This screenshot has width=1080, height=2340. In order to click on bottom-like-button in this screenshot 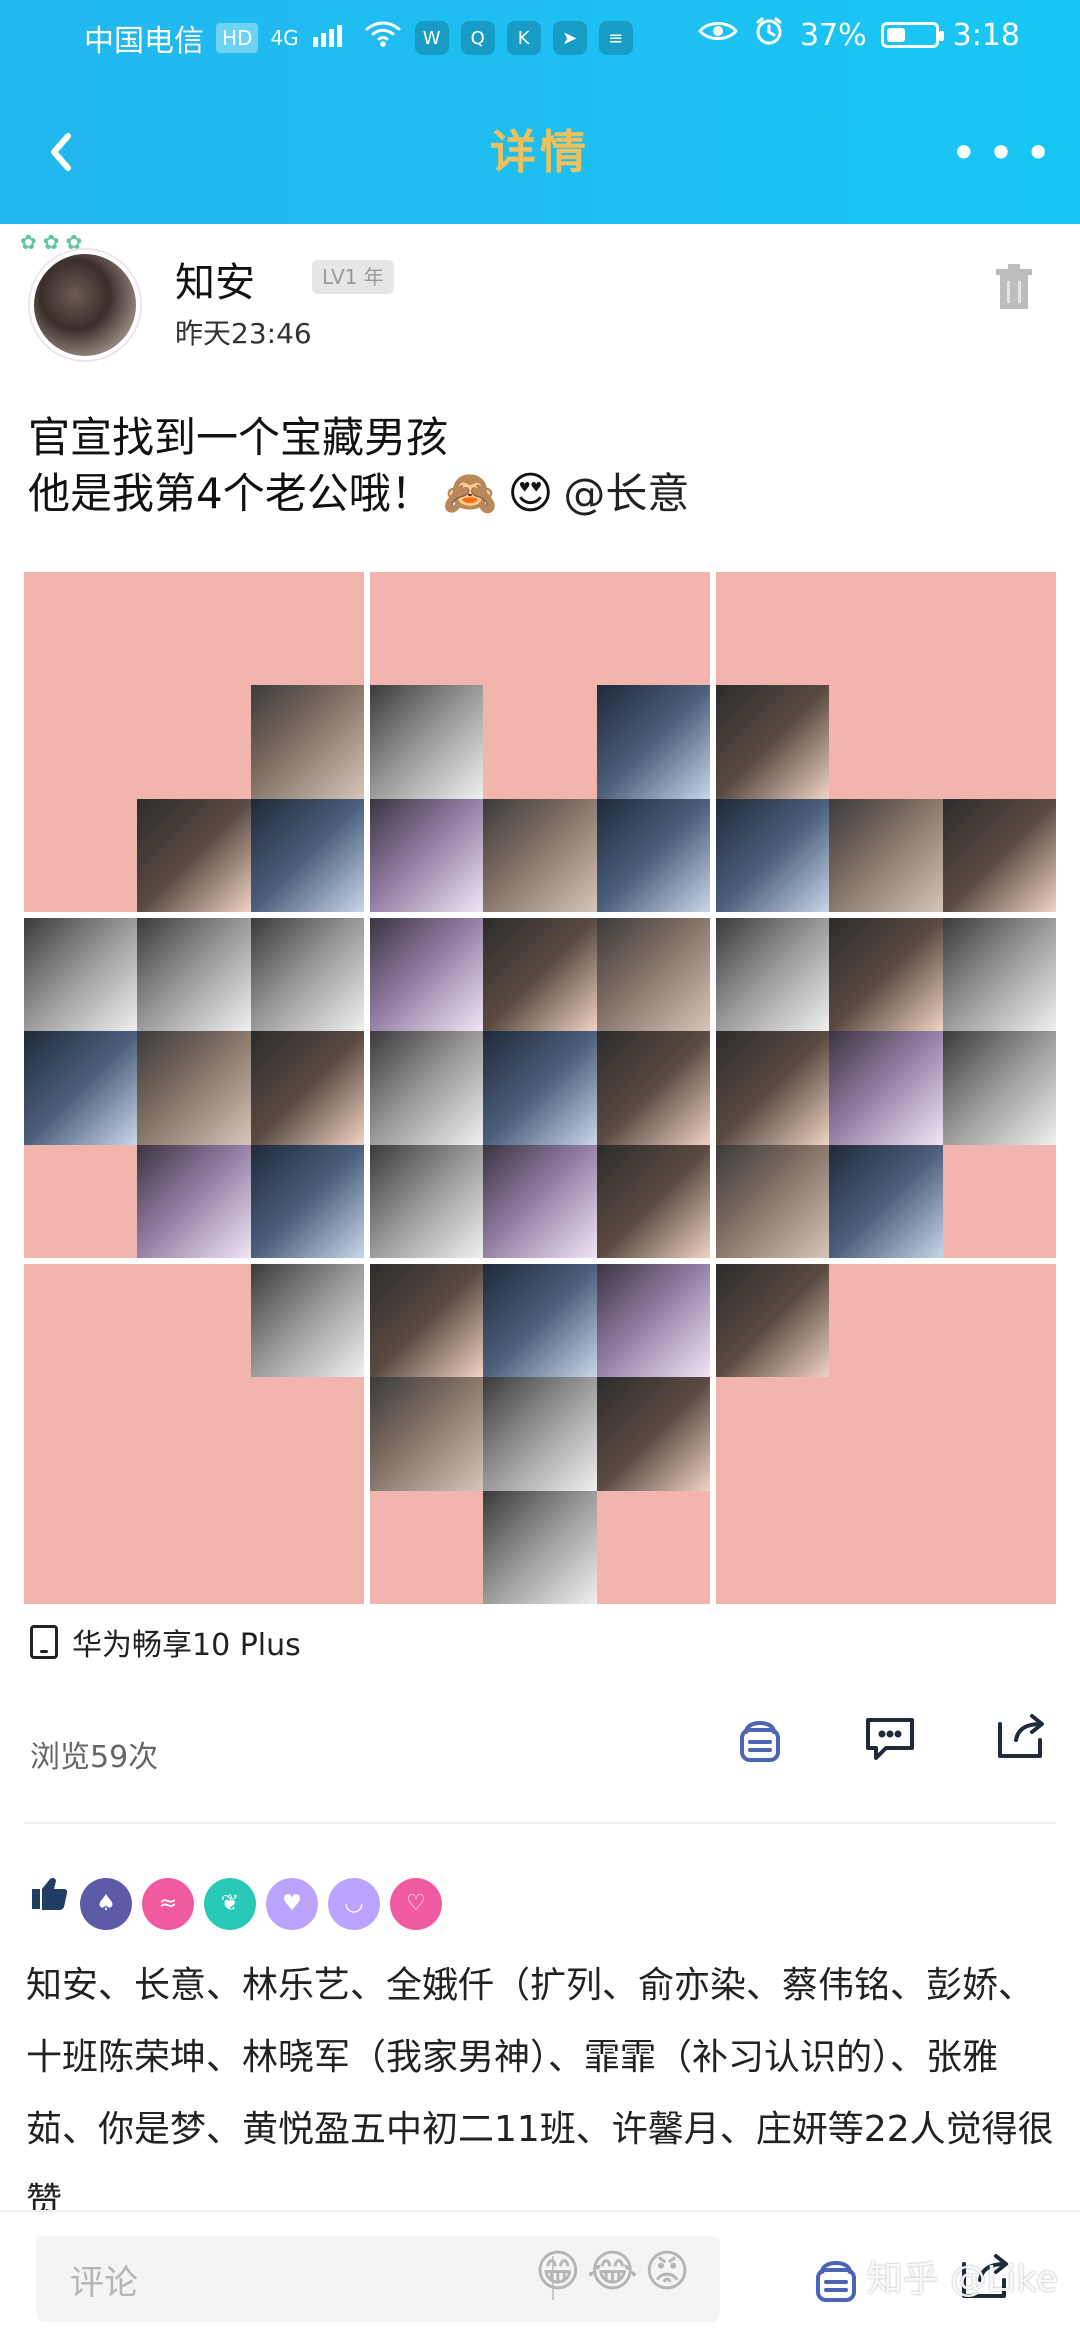, I will do `click(836, 2278)`.